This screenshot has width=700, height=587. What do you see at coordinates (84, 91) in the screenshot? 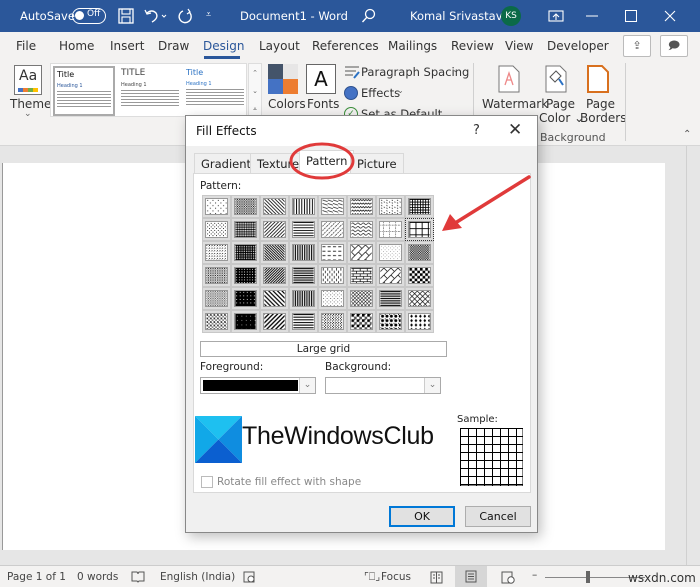
I see `style-thumb-1: Title Heading 1` at bounding box center [84, 91].